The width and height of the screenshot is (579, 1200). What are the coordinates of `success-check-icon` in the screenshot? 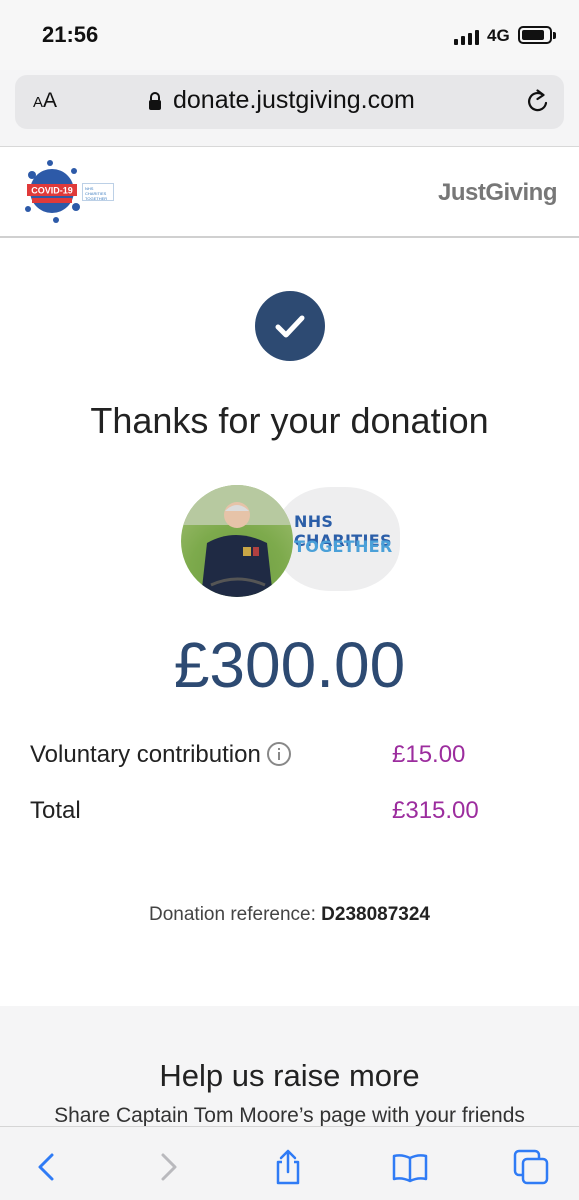 It's located at (290, 326).